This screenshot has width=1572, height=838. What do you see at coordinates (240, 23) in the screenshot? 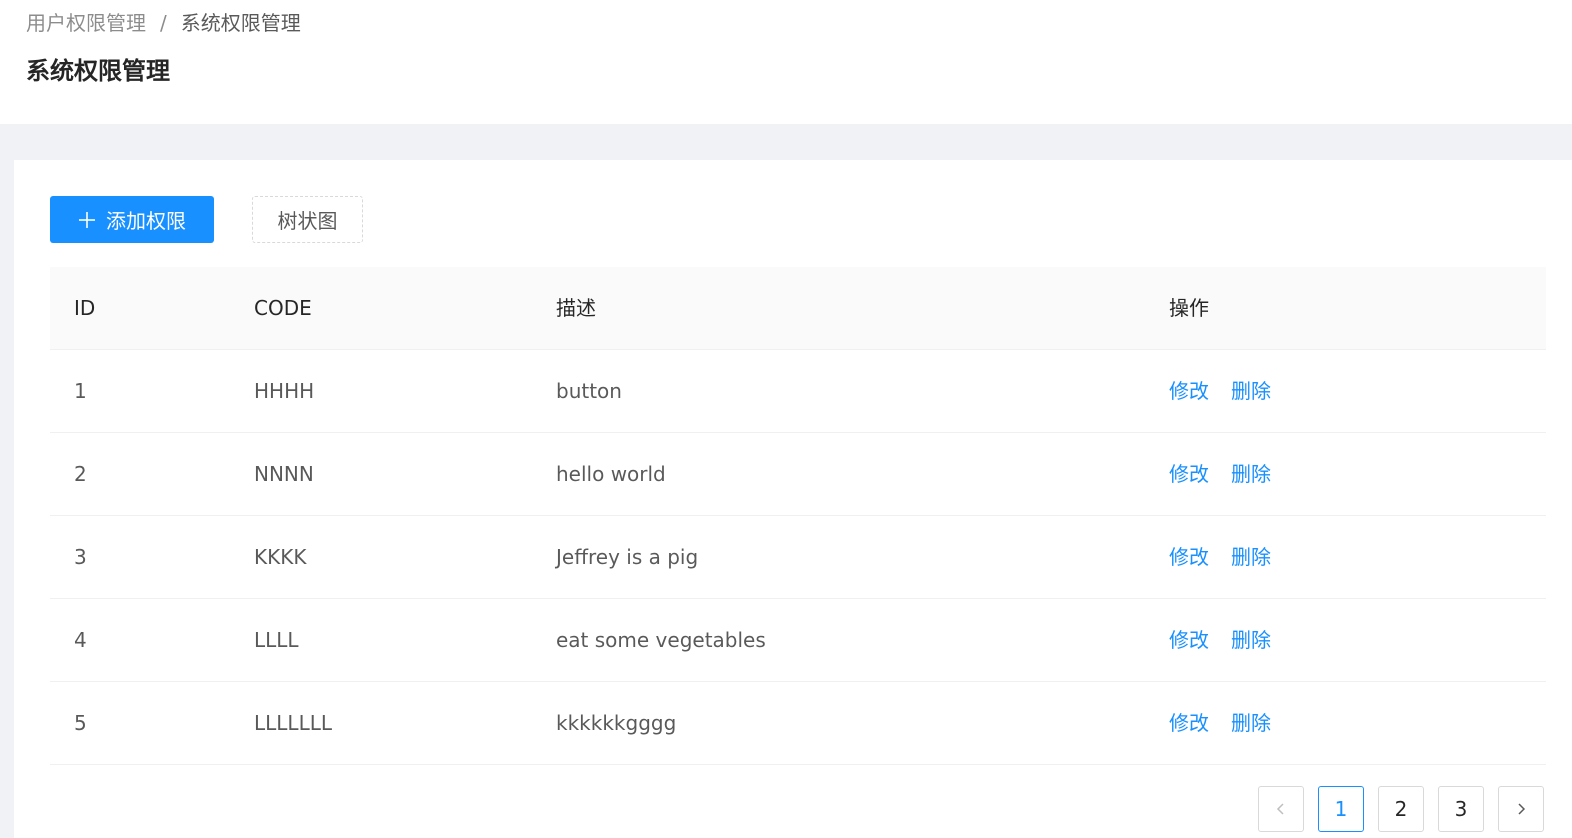
I see `breadcrumb-item-system-permissions: 系统权限管理` at bounding box center [240, 23].